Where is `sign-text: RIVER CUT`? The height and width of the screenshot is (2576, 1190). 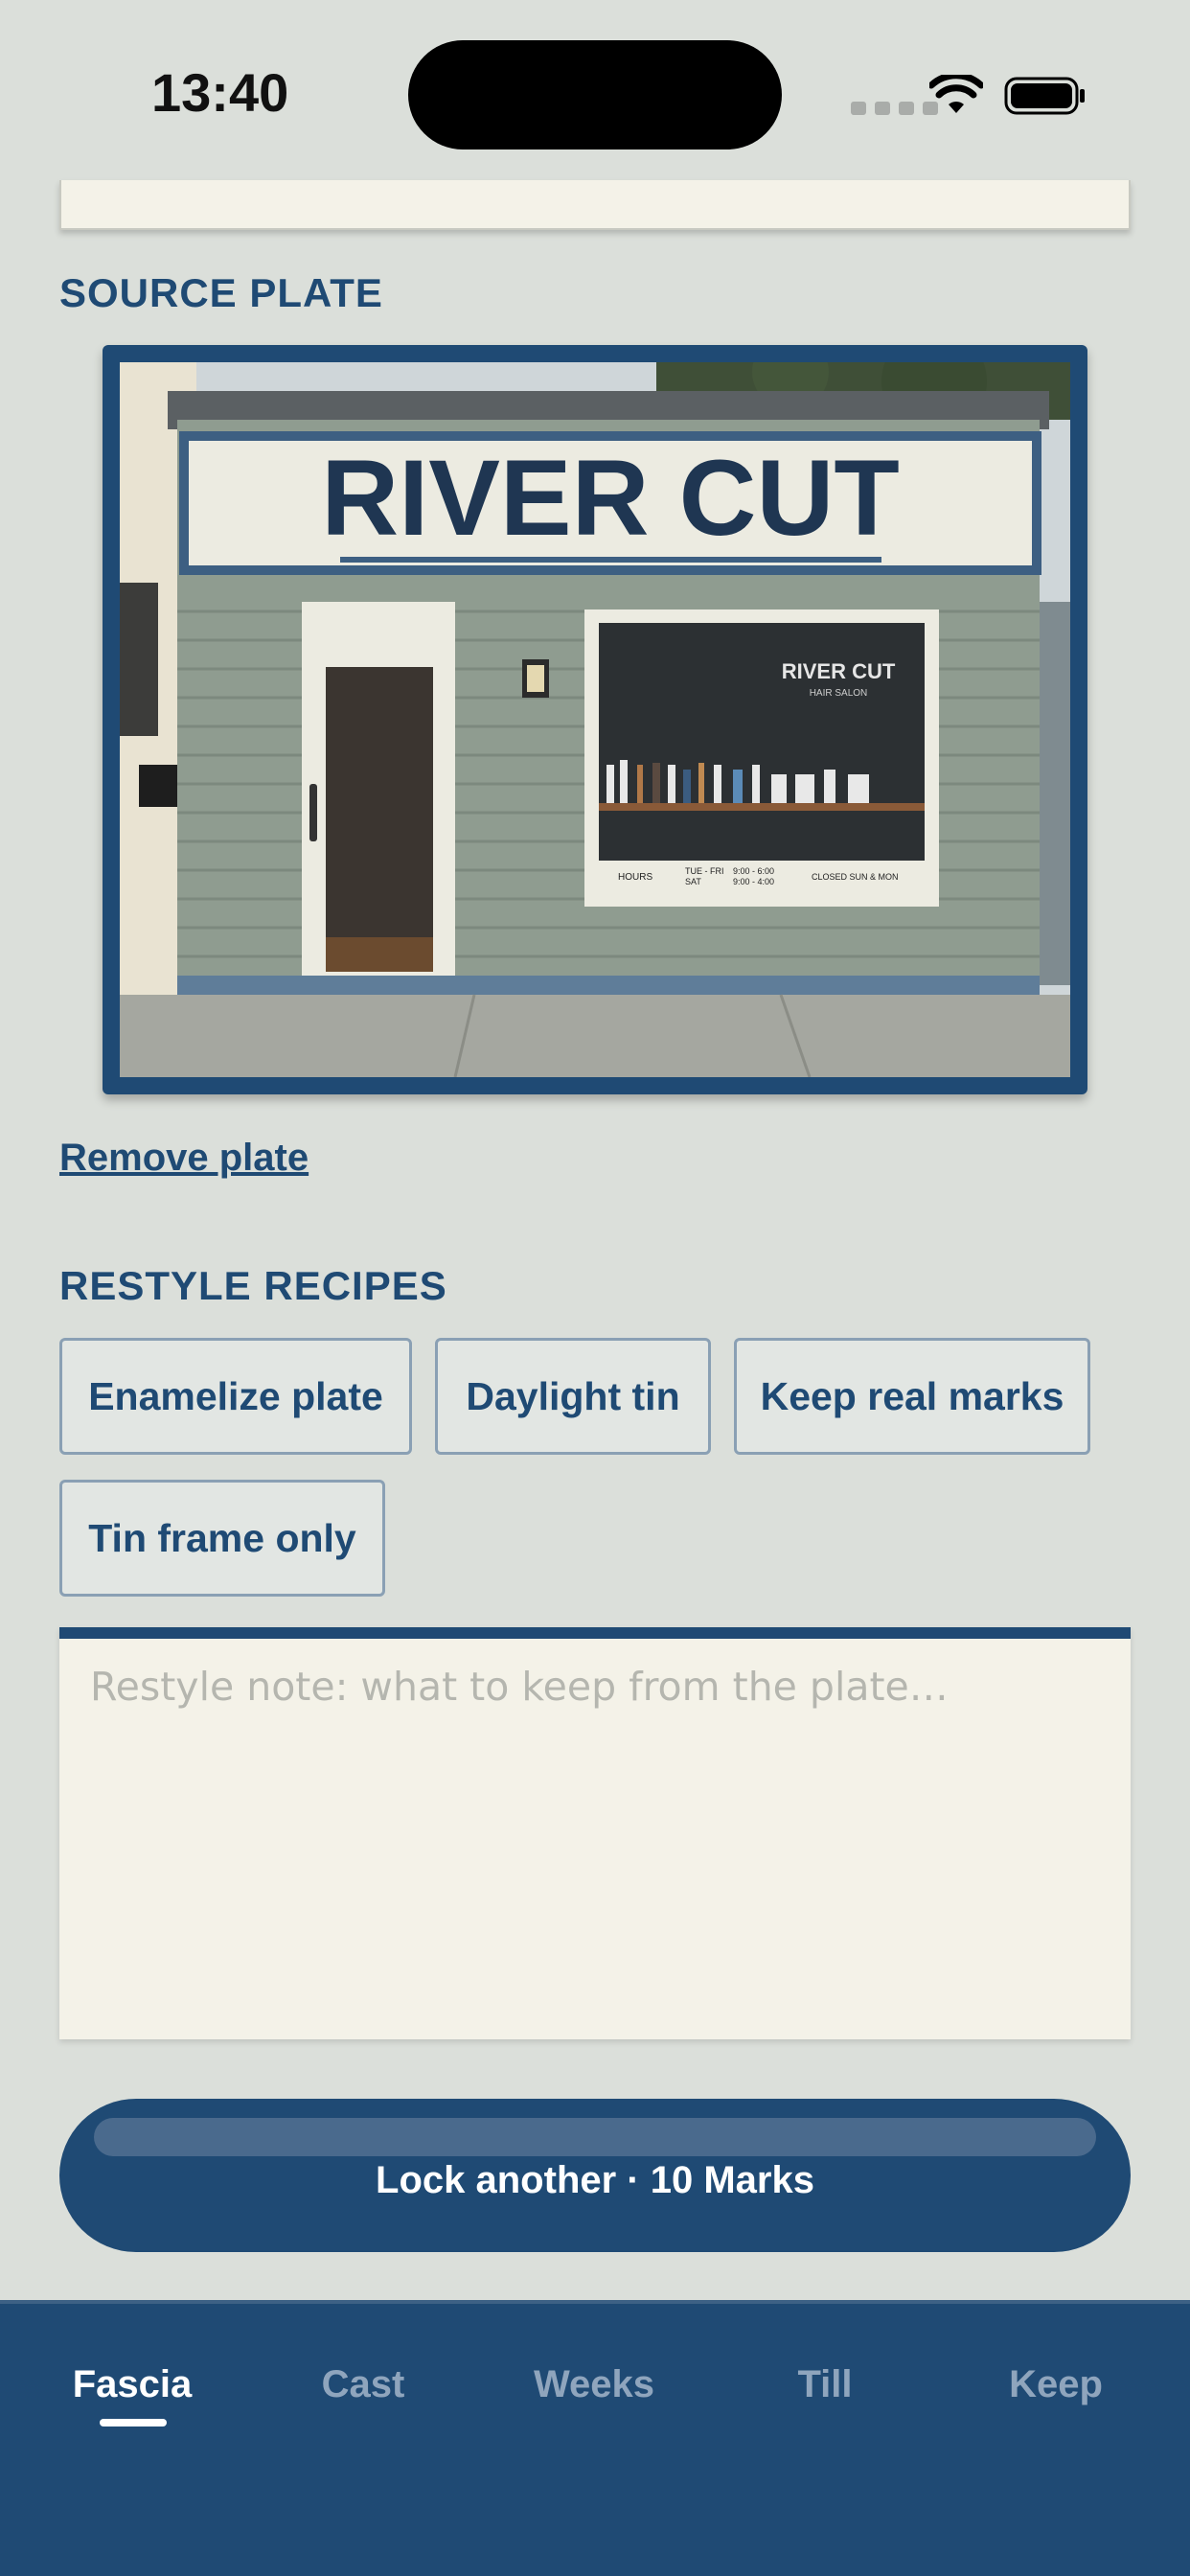 sign-text: RIVER CUT is located at coordinates (610, 498).